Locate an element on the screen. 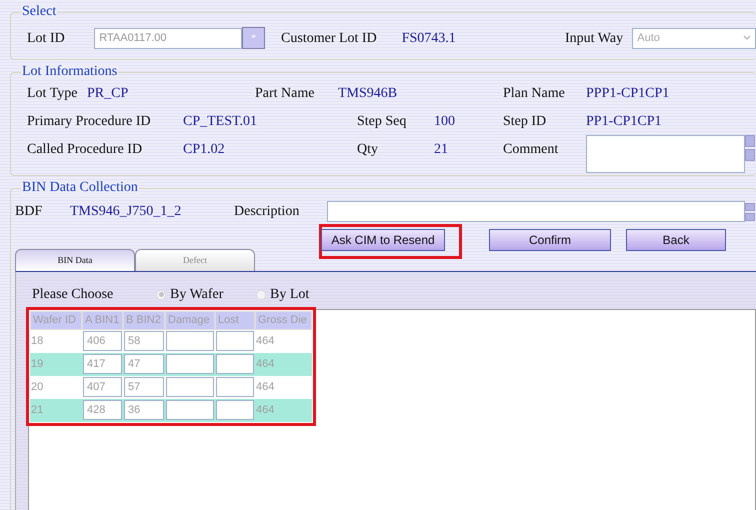 The image size is (756, 510). column-header: A BIN1 is located at coordinates (102, 320).